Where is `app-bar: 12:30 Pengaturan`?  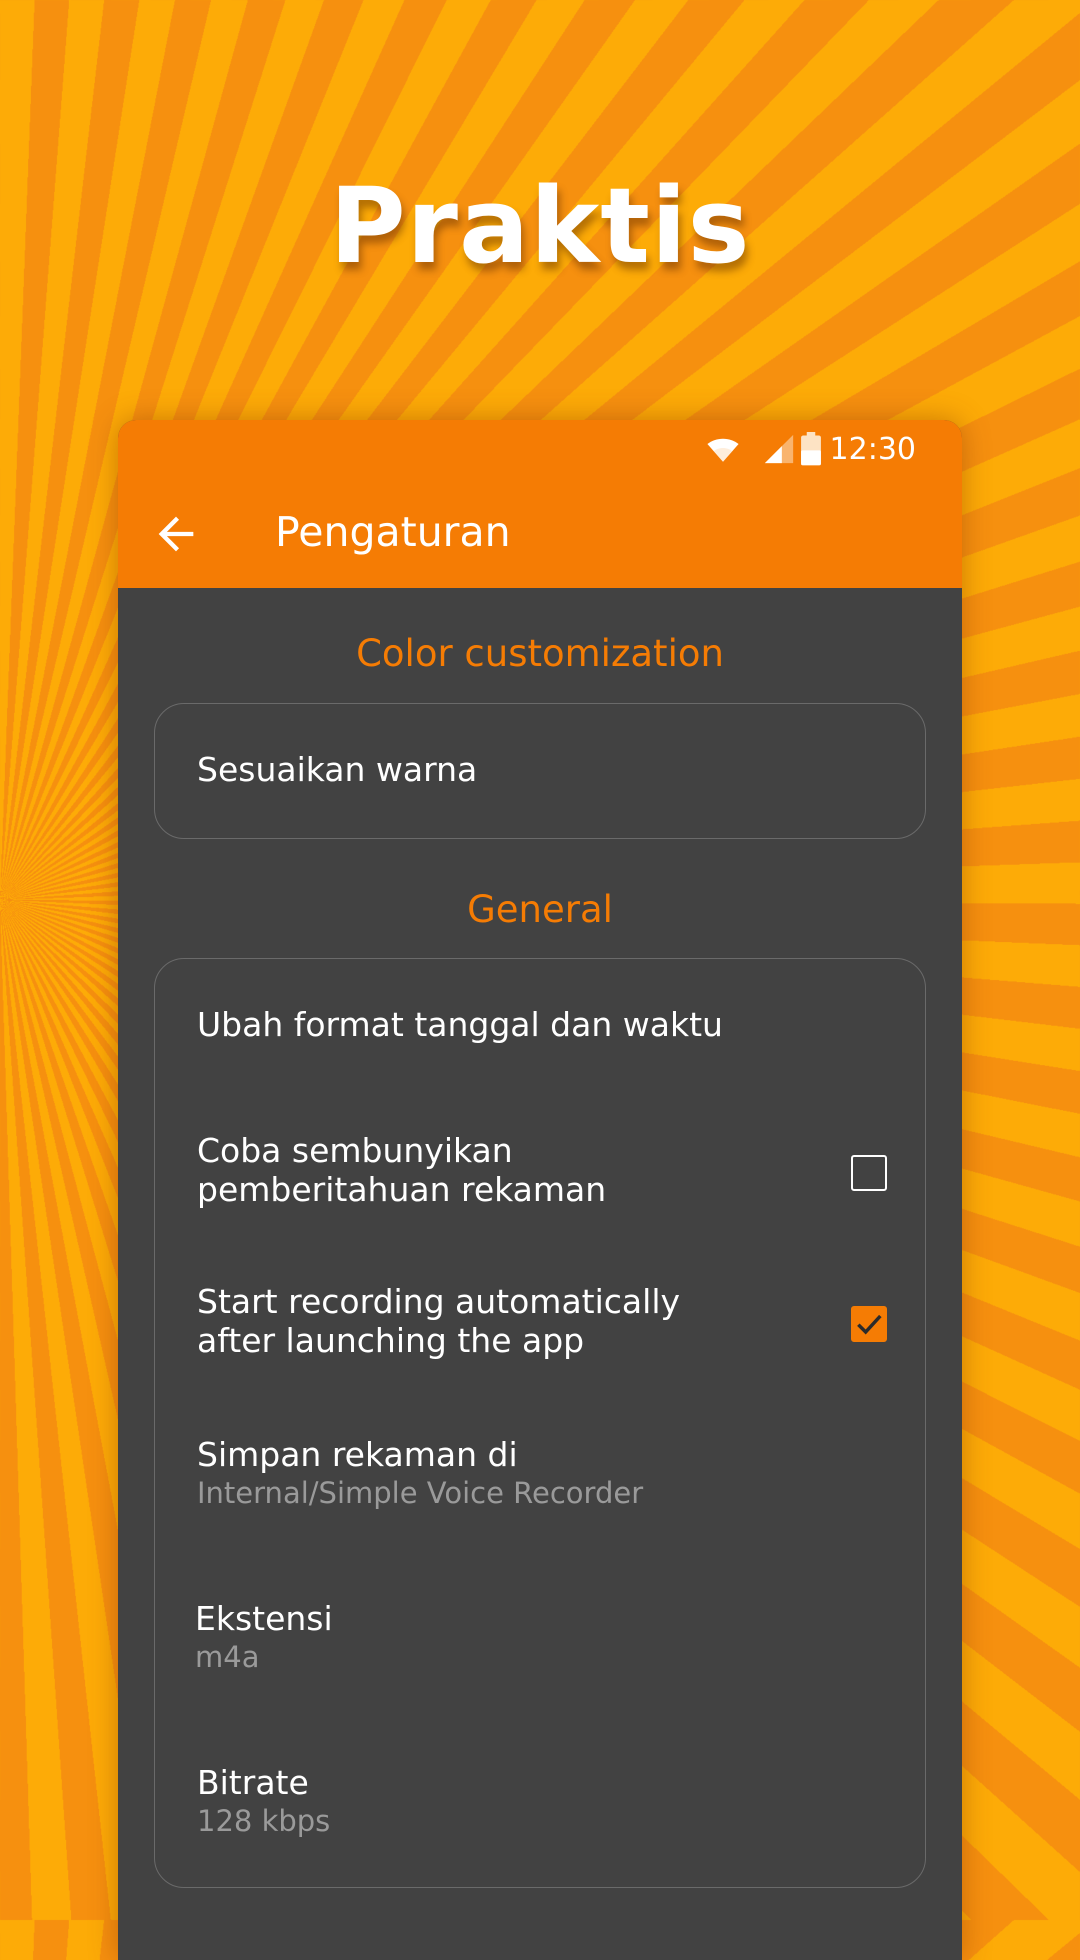 app-bar: 12:30 Pengaturan is located at coordinates (540, 504).